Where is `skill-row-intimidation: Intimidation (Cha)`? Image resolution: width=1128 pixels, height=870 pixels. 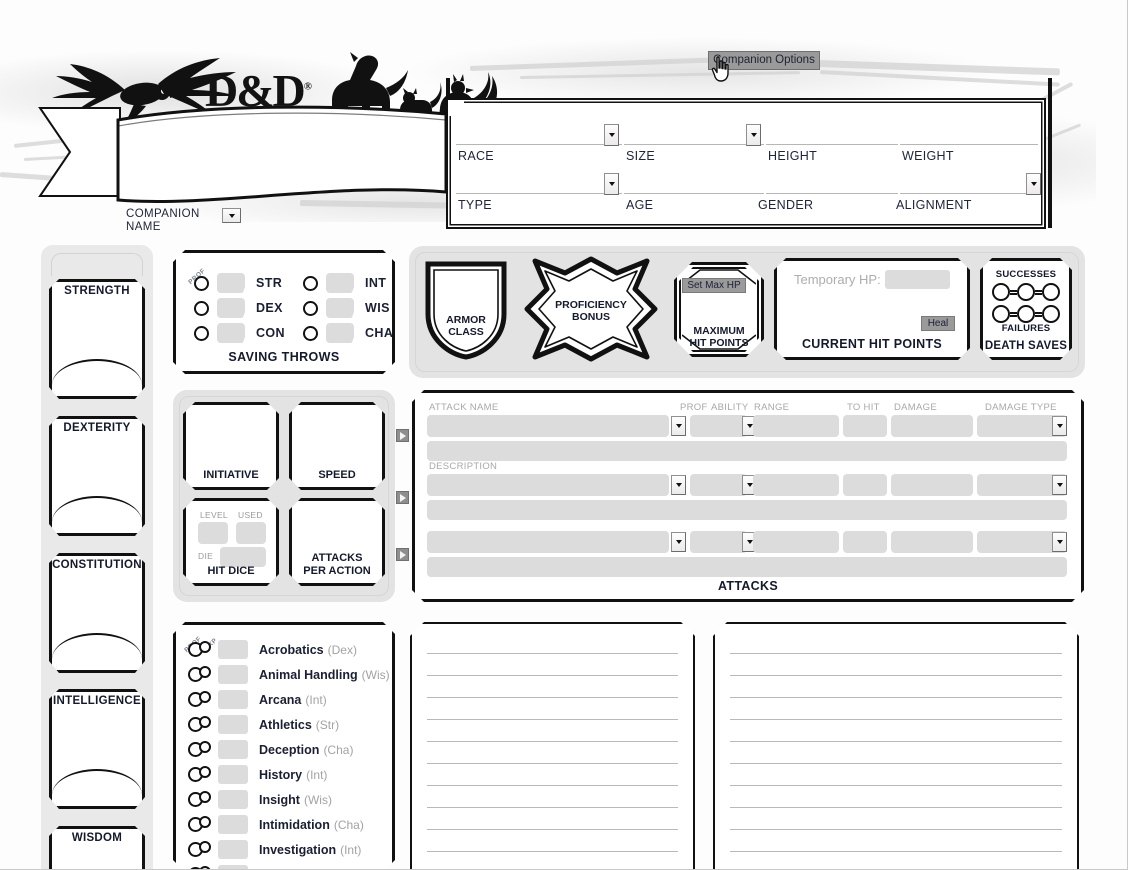
skill-row-intimidation: Intimidation (Cha) is located at coordinates (276, 824).